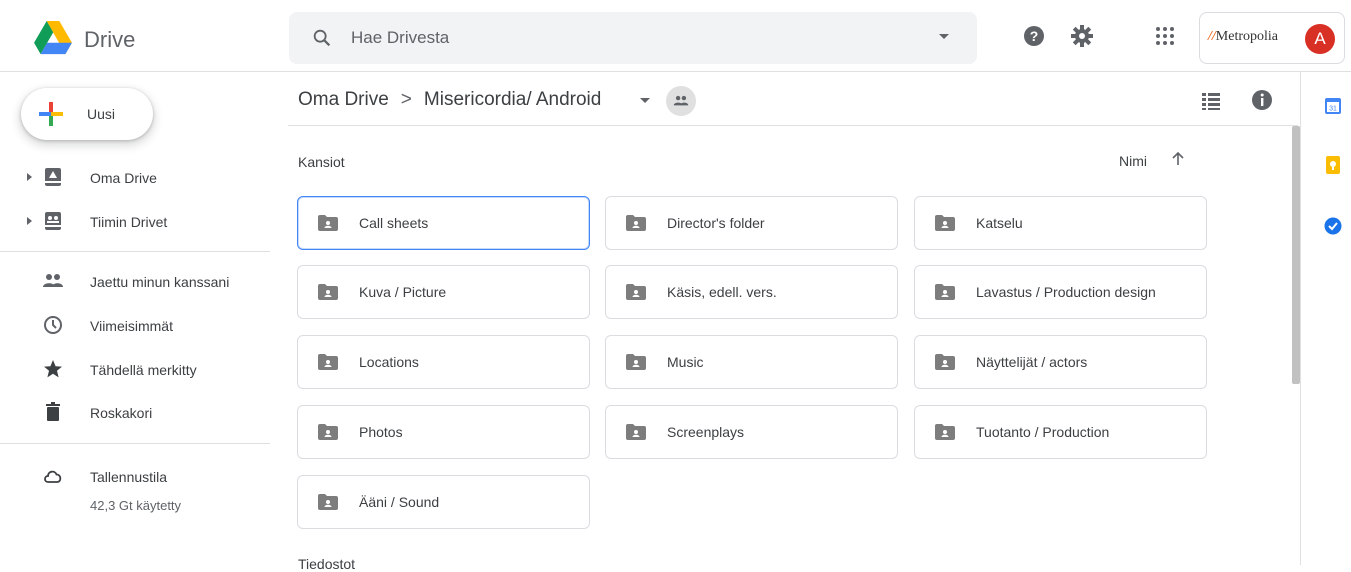  What do you see at coordinates (1178, 159) in the screenshot?
I see `sort-ascending-arrow-icon` at bounding box center [1178, 159].